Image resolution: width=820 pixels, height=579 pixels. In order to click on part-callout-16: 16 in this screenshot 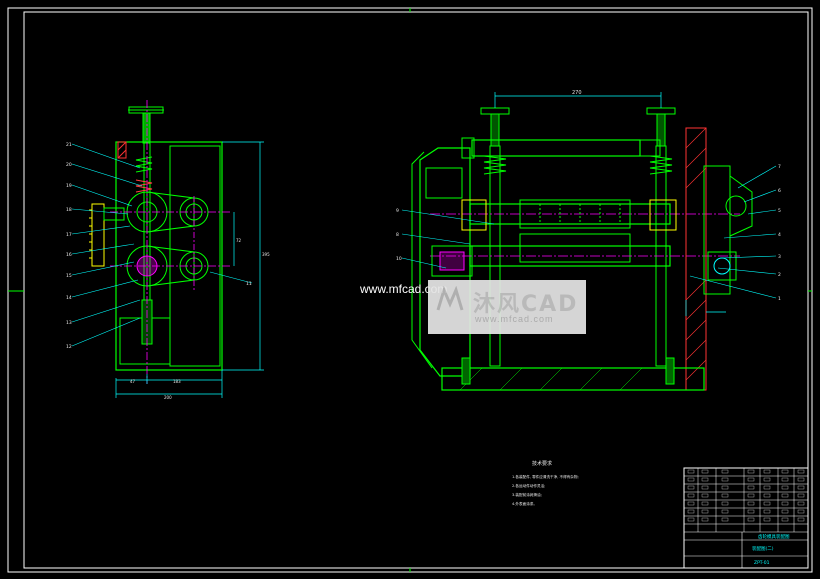, I will do `click(100, 250)`.